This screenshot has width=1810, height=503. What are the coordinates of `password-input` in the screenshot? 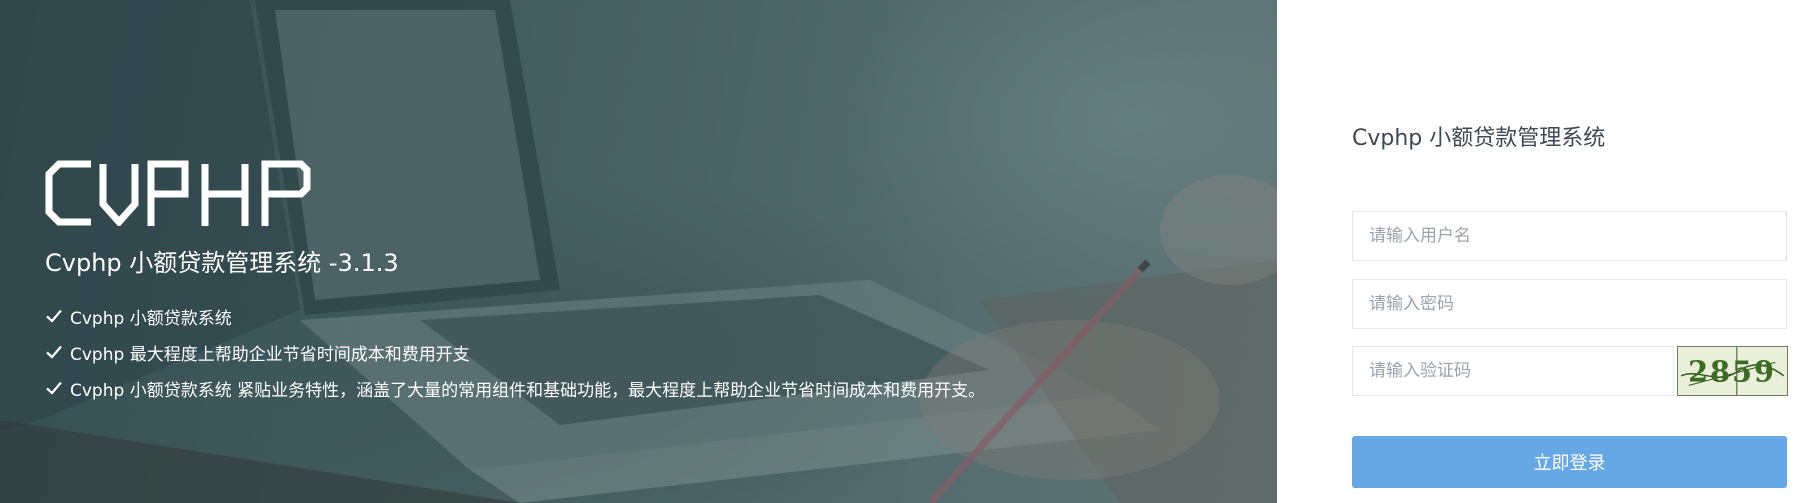 It's located at (1569, 304).